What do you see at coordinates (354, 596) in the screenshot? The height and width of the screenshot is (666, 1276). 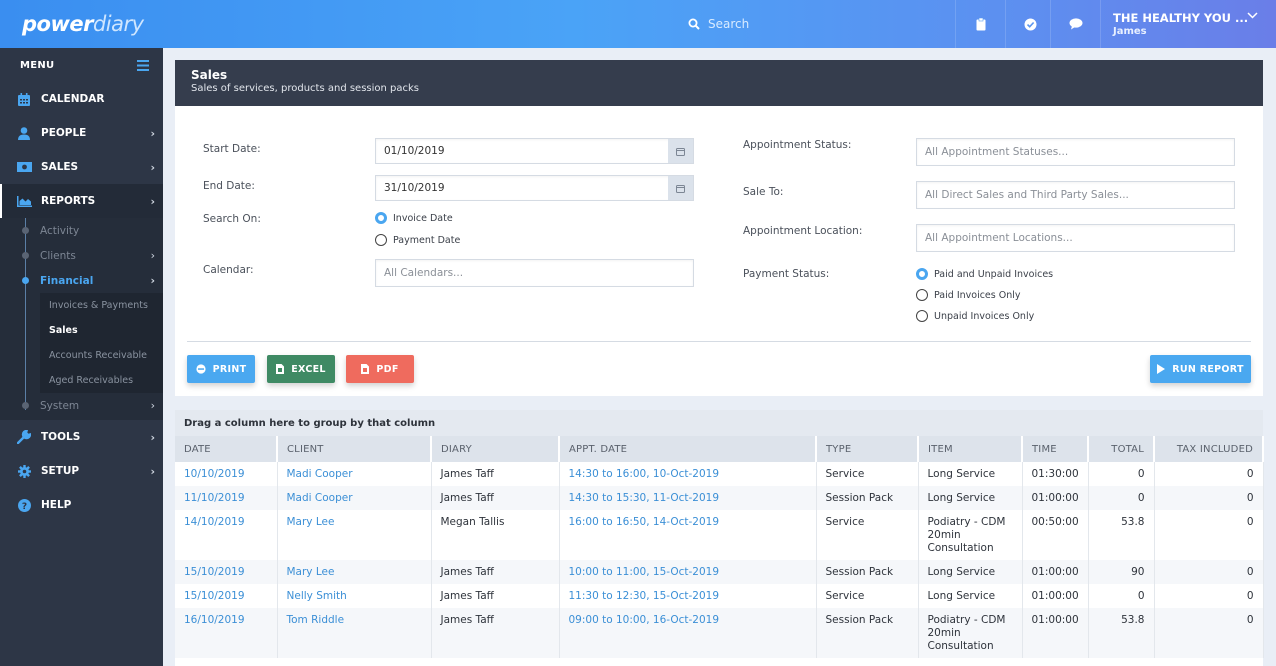 I see `cell-client: Nelly Smith` at bounding box center [354, 596].